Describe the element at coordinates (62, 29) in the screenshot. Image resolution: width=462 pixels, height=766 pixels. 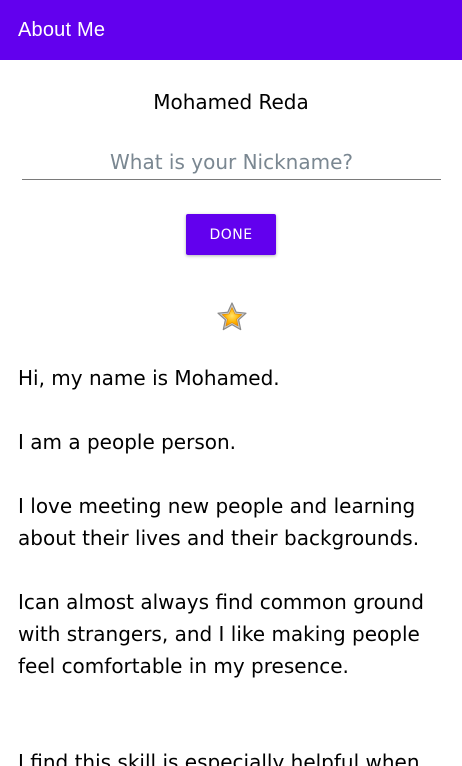
I see `app-bar-title: About Me` at that location.